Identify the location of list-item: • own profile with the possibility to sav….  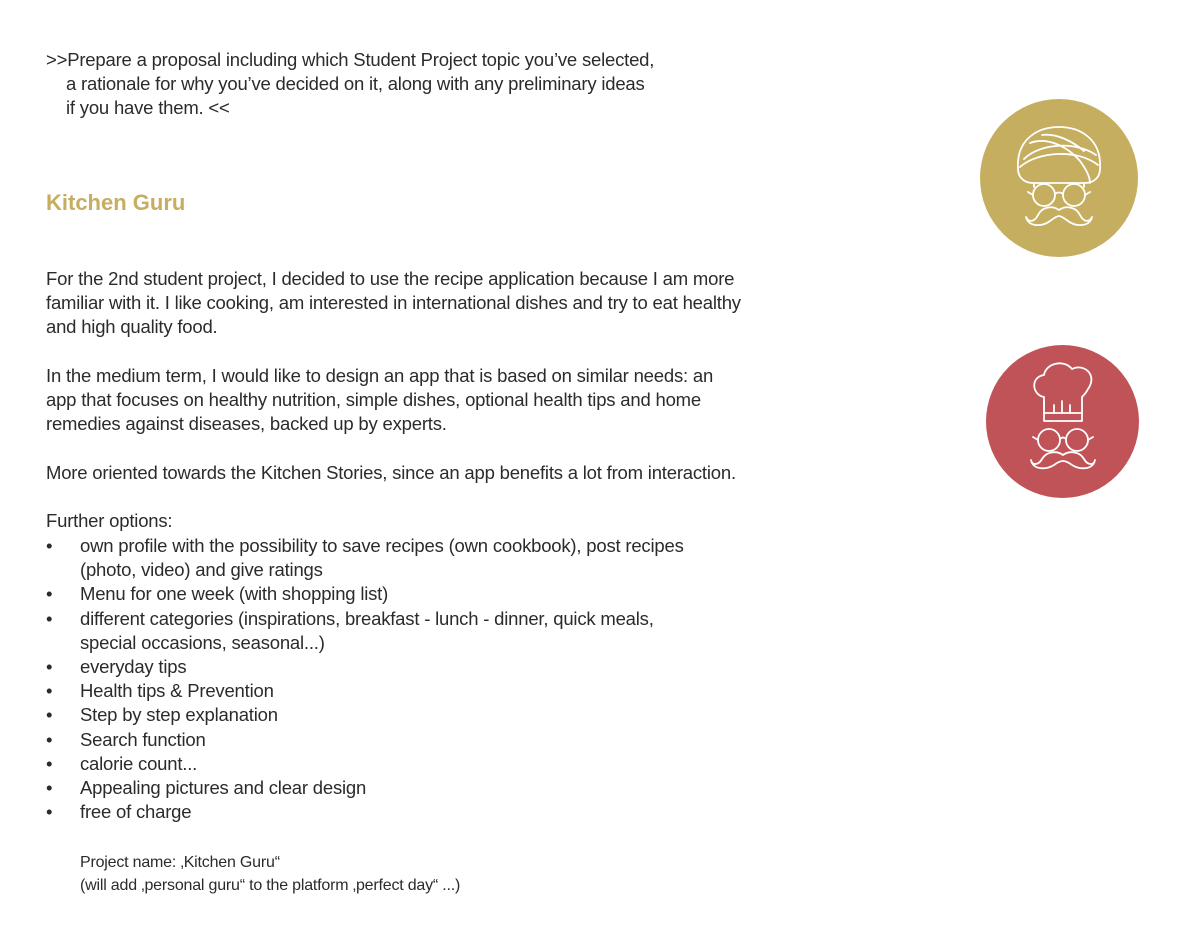
(371, 558).